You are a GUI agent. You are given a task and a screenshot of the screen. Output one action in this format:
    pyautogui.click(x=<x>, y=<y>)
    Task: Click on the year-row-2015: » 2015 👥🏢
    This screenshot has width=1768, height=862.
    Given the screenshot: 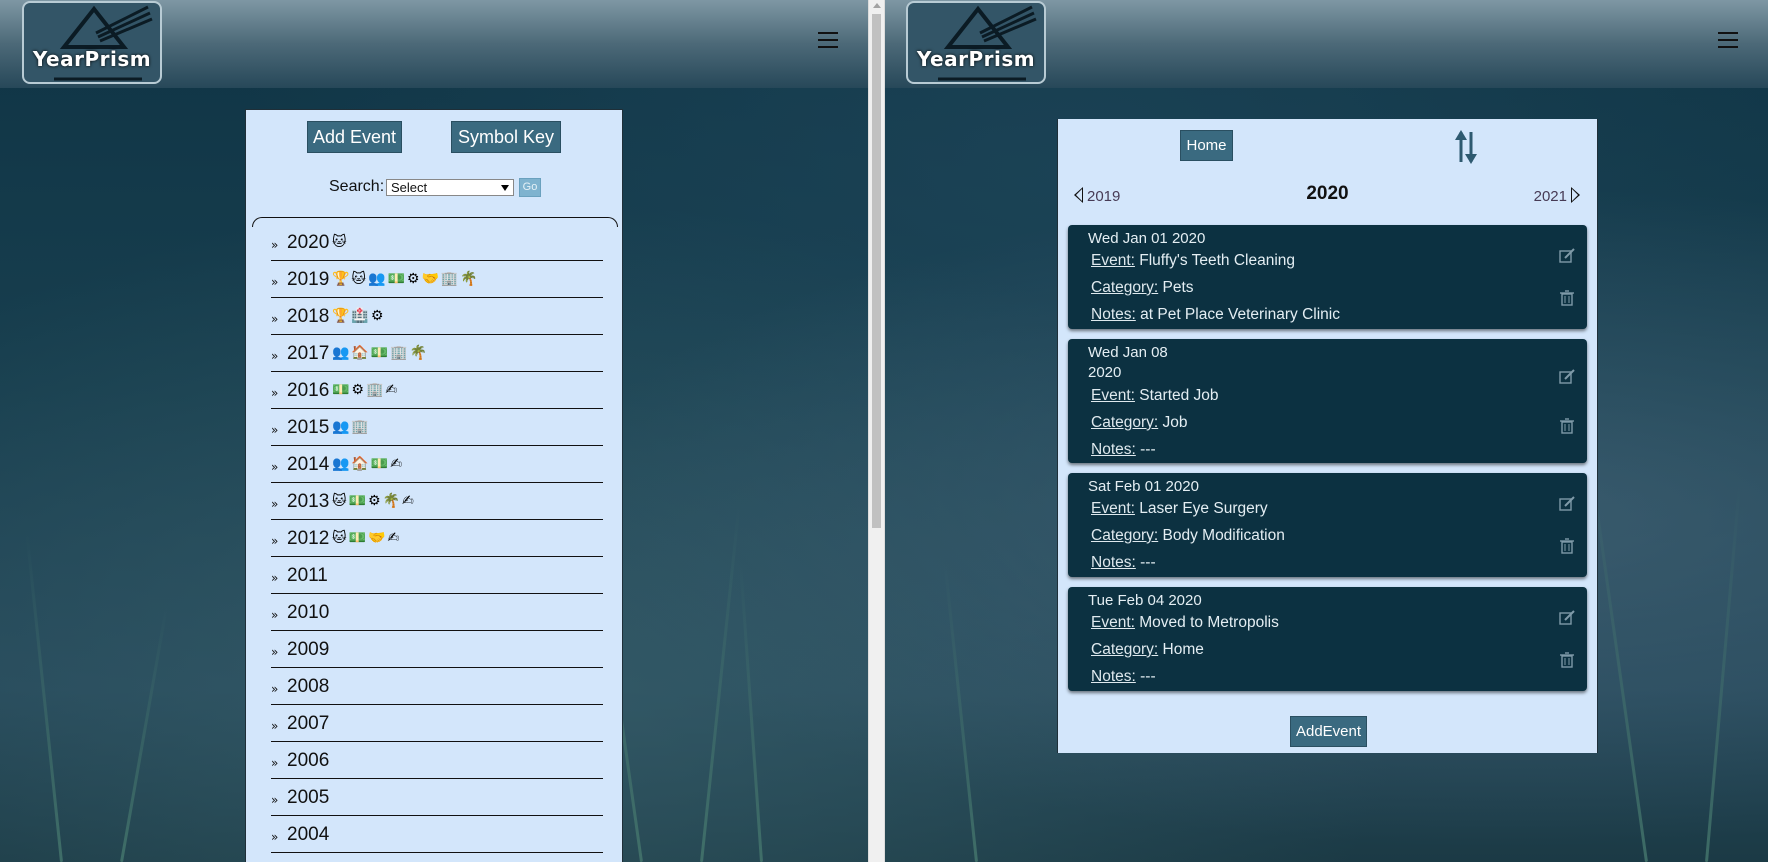 What is the action you would take?
    pyautogui.click(x=437, y=428)
    